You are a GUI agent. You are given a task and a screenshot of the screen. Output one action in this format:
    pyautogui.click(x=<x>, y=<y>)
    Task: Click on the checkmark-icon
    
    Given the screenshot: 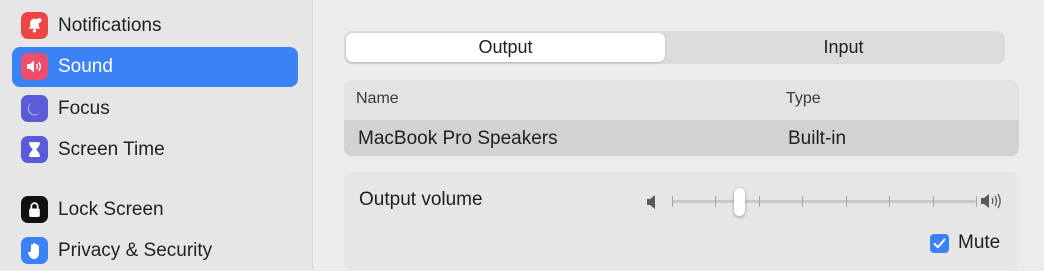 What is the action you would take?
    pyautogui.click(x=939, y=243)
    